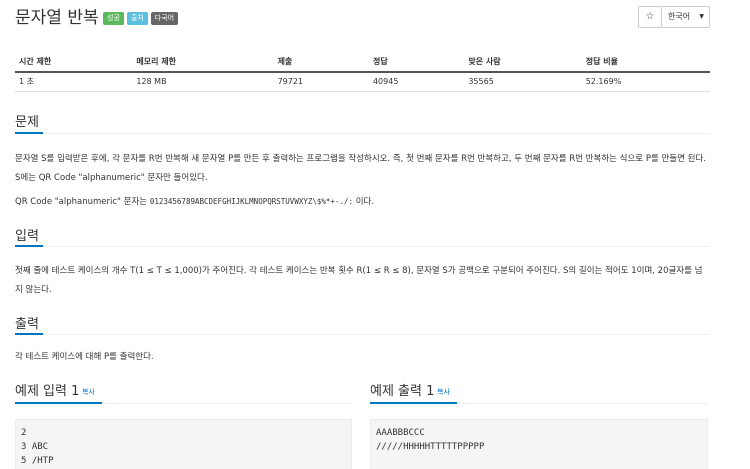 The height and width of the screenshot is (469, 750). Describe the element at coordinates (81, 202) in the screenshot. I see `alphanumeric-note-prefix: QR Code "alphanumeric" 문자는` at that location.